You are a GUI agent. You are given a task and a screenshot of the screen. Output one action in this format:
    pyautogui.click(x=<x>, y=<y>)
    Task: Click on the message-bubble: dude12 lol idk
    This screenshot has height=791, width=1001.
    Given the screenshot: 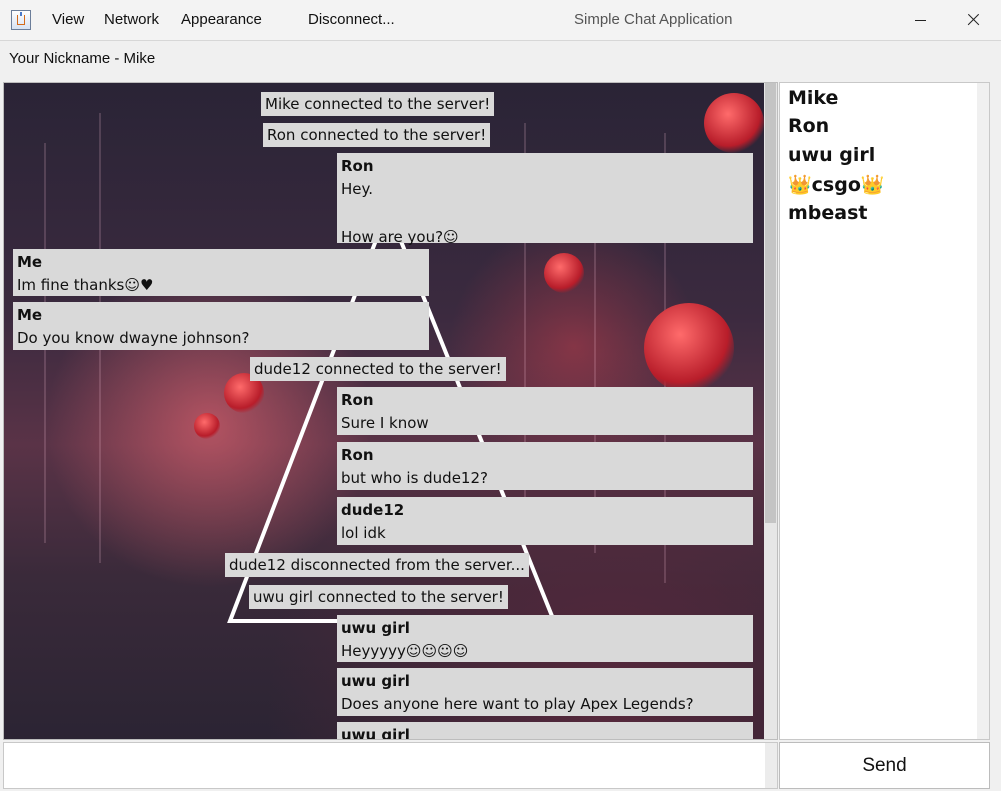 What is the action you would take?
    pyautogui.click(x=545, y=521)
    